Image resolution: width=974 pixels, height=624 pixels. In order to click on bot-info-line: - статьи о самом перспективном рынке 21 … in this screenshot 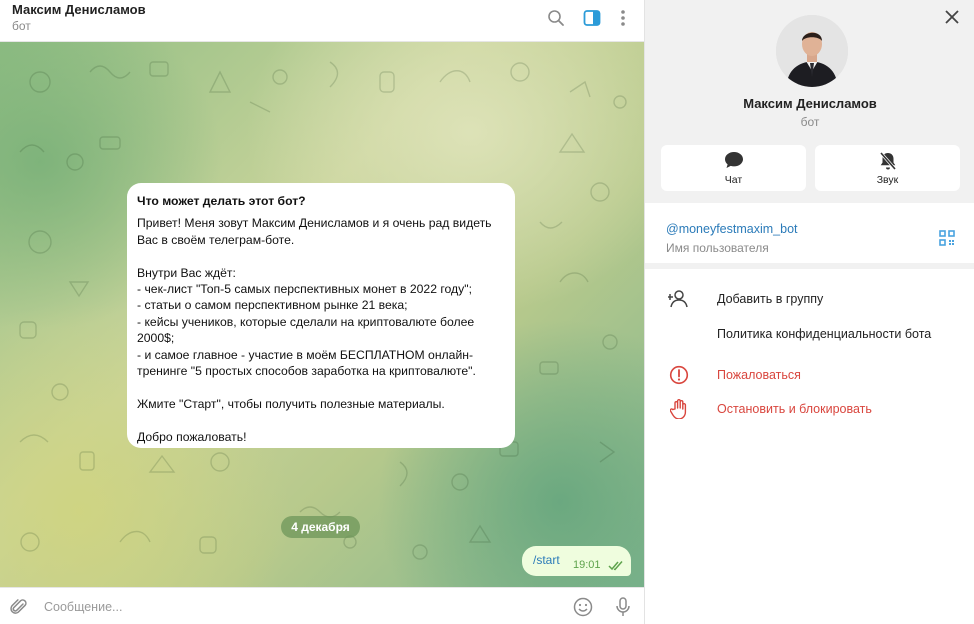, I will do `click(272, 305)`.